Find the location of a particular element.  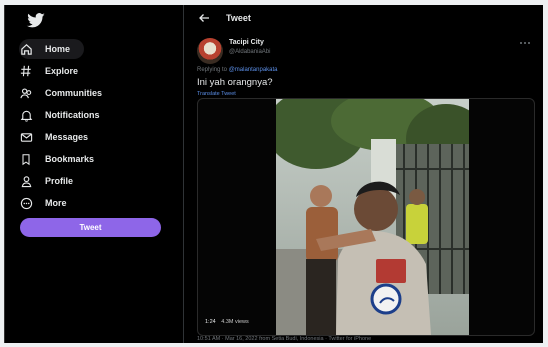

twitter-bird-icon is located at coordinates (36, 21).